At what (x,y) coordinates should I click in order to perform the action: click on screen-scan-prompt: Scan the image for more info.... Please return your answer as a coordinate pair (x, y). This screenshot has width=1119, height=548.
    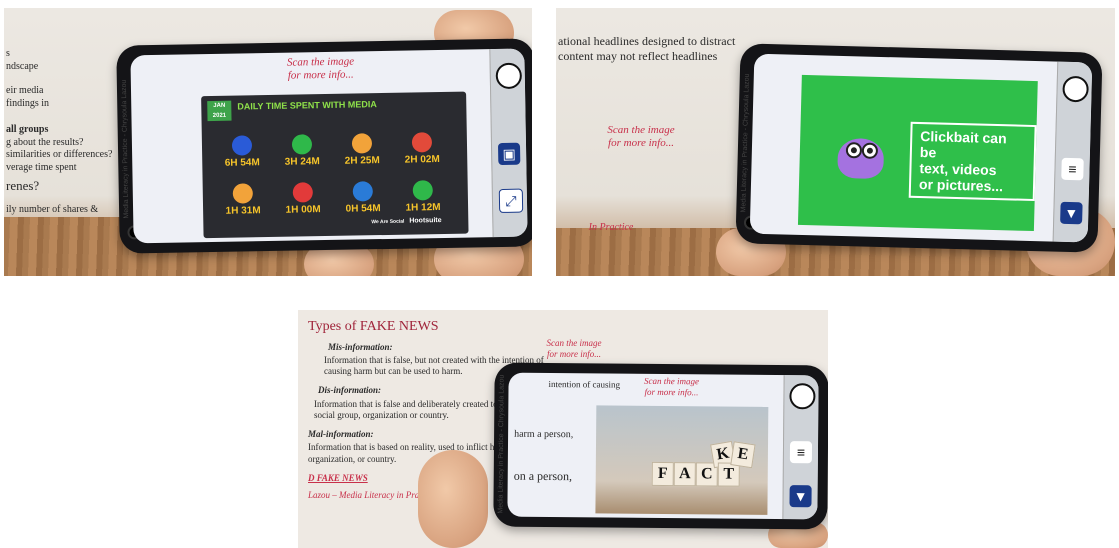
    Looking at the image, I should click on (672, 386).